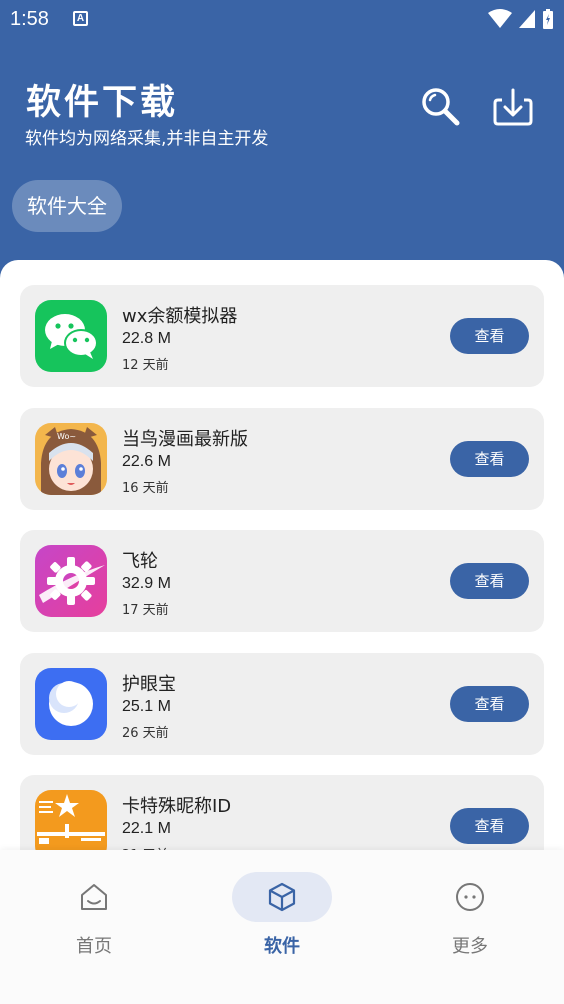 Image resolution: width=564 pixels, height=1004 pixels. Describe the element at coordinates (145, 488) in the screenshot. I see `app-updated-time: 16 天前` at that location.